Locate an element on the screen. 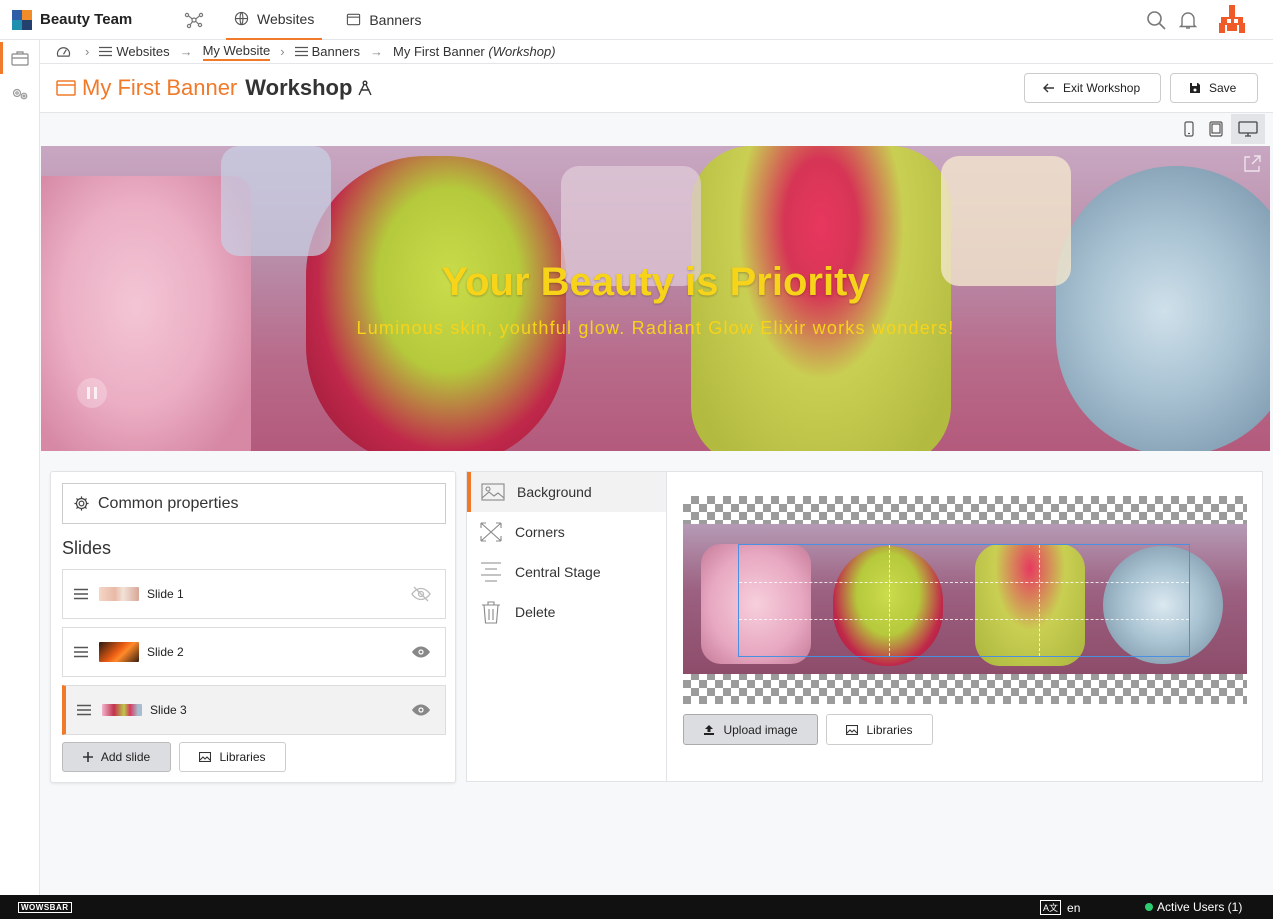  slide-label: Slide 1 is located at coordinates (165, 594).